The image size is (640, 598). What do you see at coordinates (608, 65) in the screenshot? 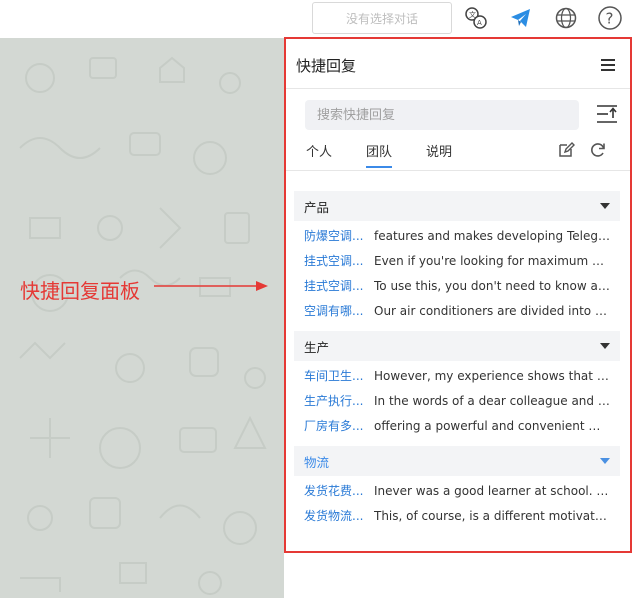
I see `menu-icon` at bounding box center [608, 65].